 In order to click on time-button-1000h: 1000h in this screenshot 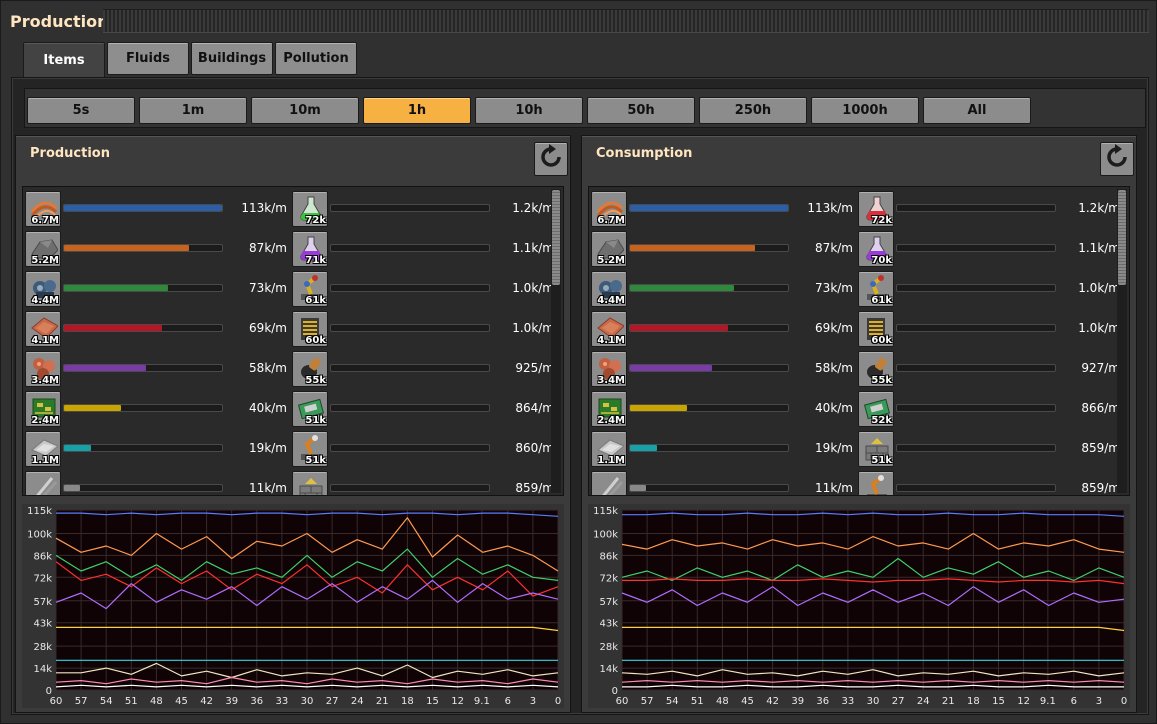, I will do `click(865, 110)`.